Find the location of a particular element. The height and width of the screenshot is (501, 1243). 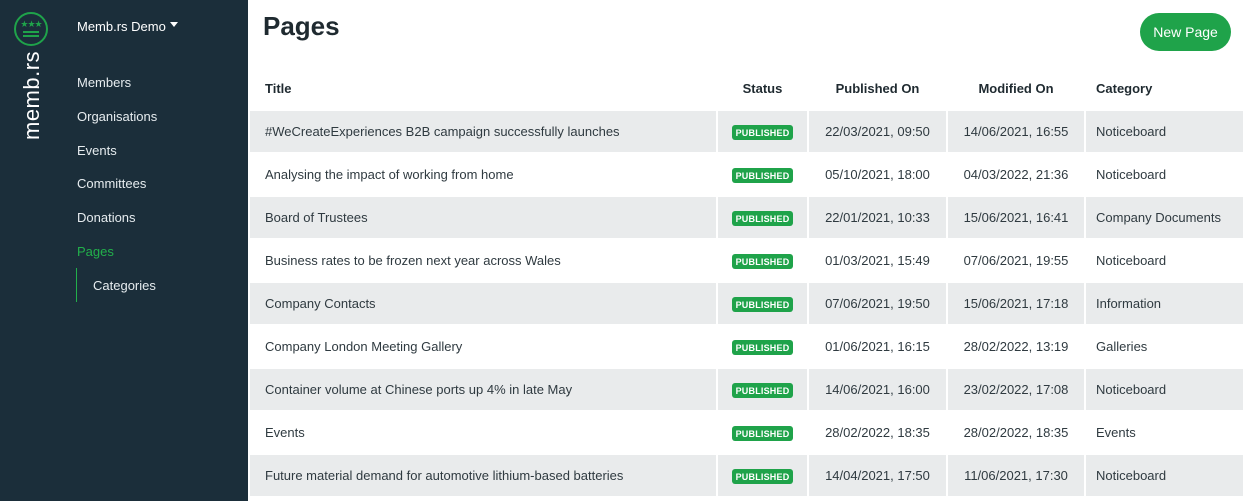

sidebar-item-organisations: Organisations is located at coordinates (117, 116).